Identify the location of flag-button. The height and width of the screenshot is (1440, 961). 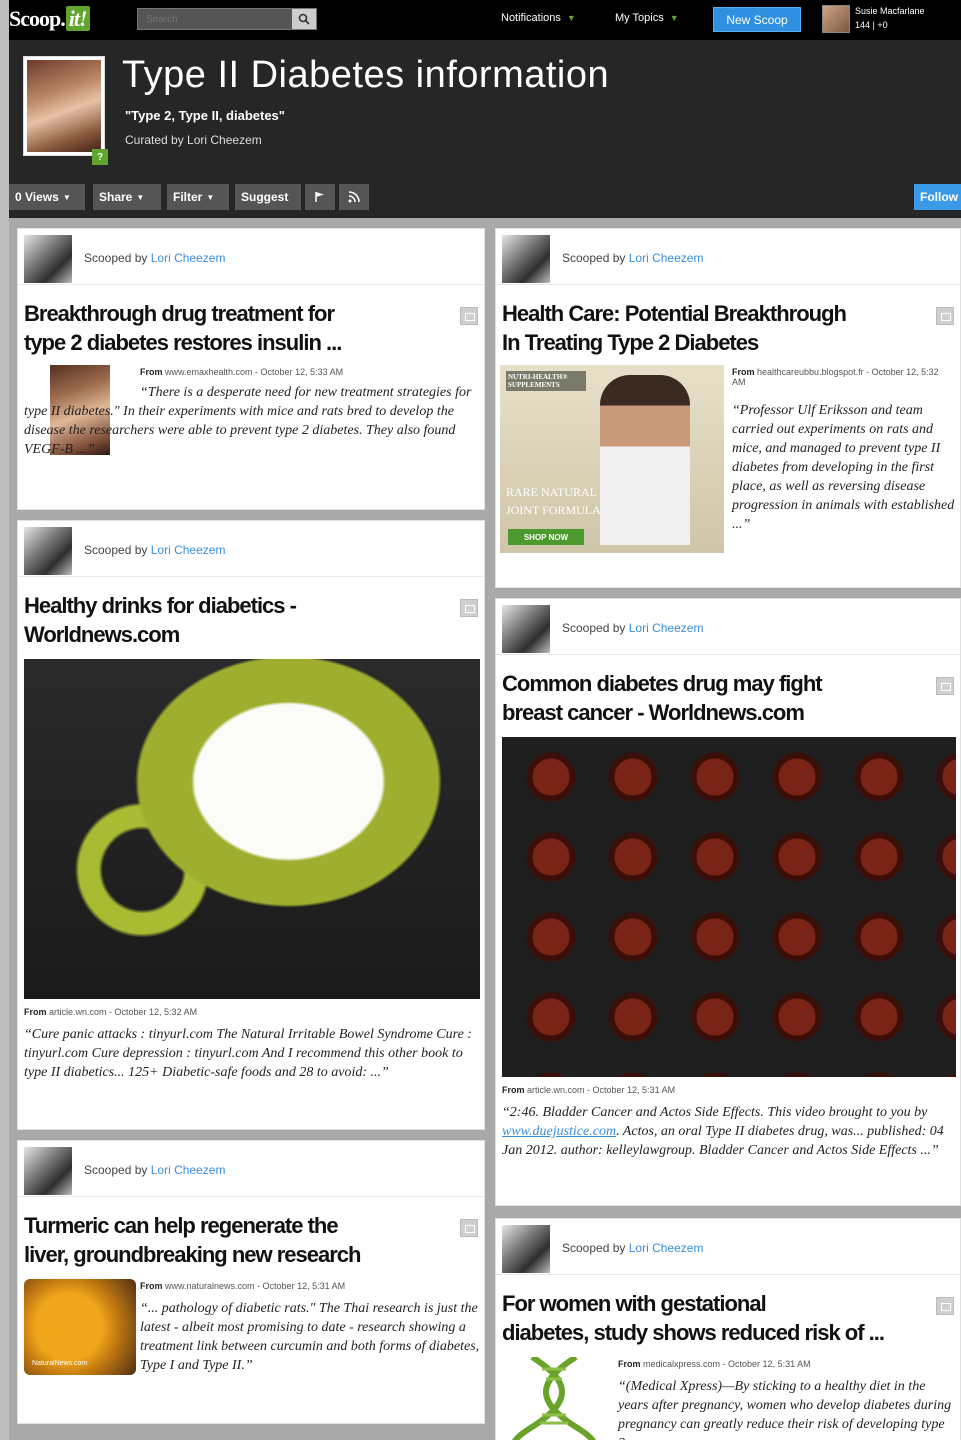
(320, 197).